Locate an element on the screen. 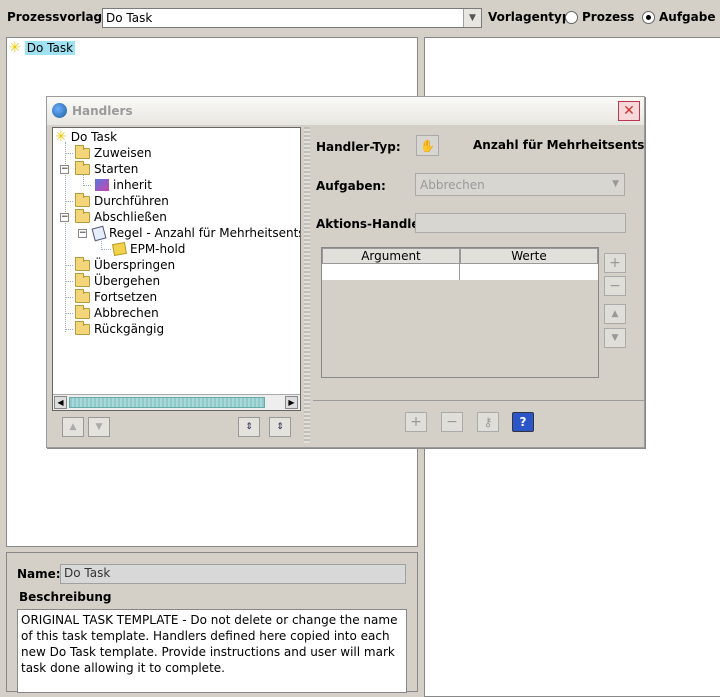 The height and width of the screenshot is (697, 720). radio-process-label: Prozess is located at coordinates (608, 17).